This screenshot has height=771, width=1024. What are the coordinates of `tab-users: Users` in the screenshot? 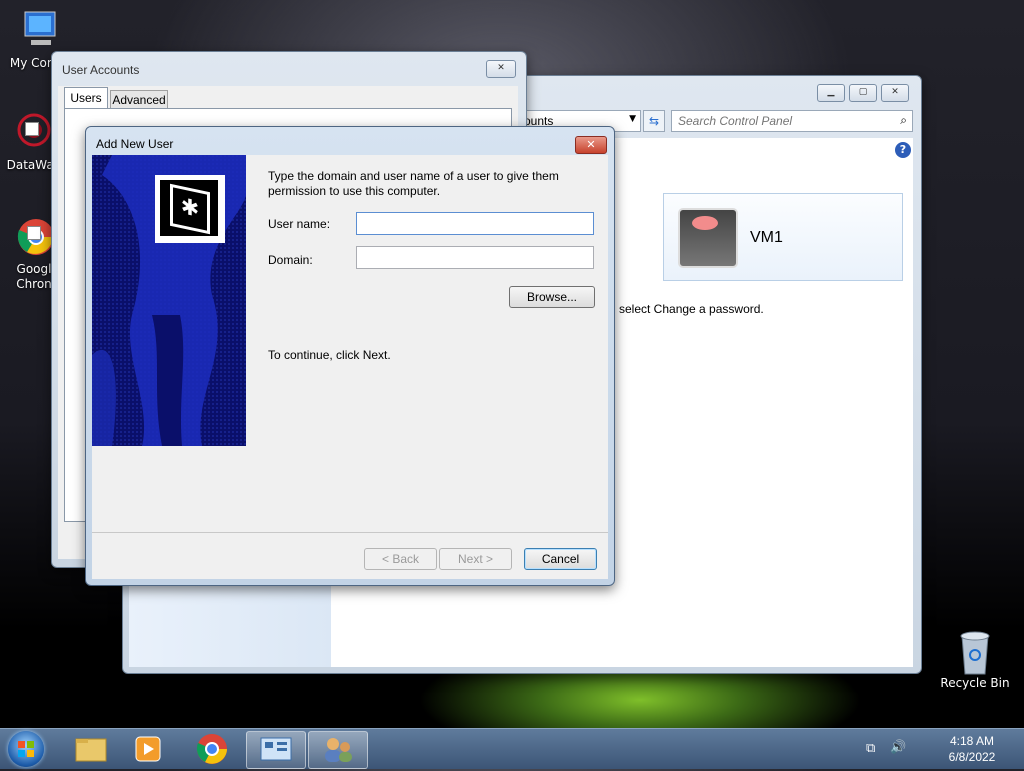 It's located at (86, 98).